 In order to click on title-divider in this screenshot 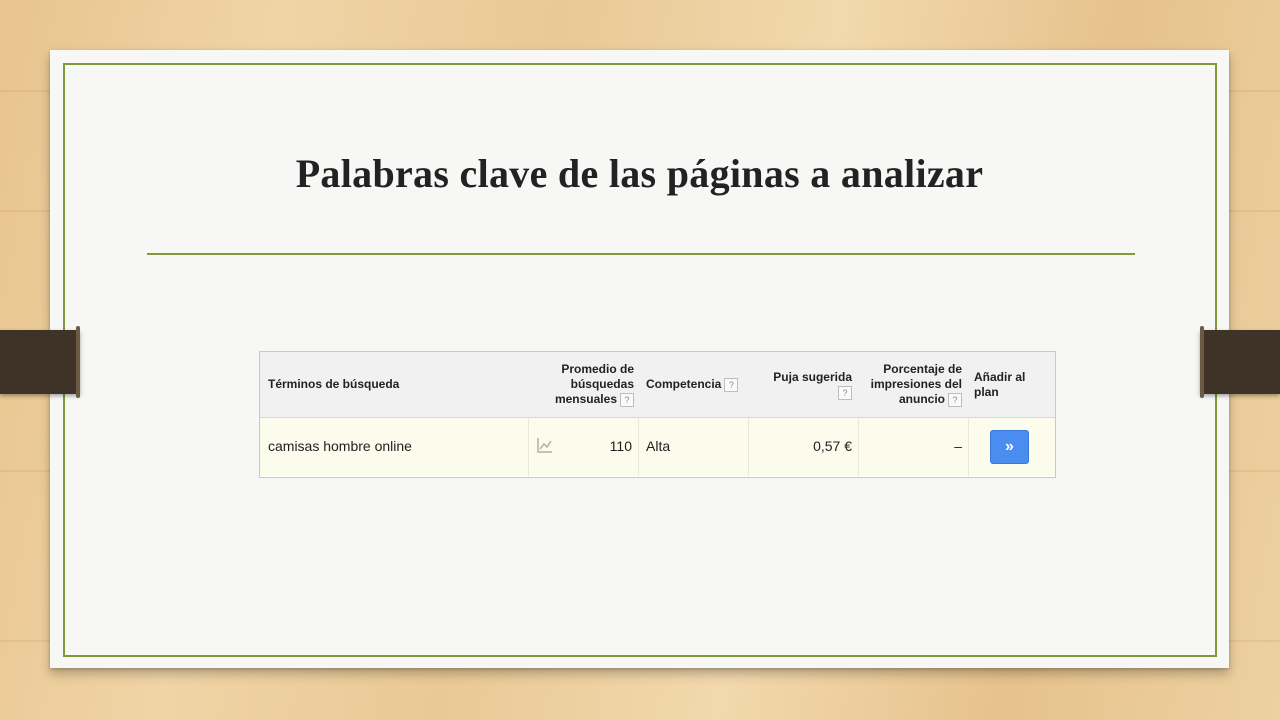, I will do `click(641, 254)`.